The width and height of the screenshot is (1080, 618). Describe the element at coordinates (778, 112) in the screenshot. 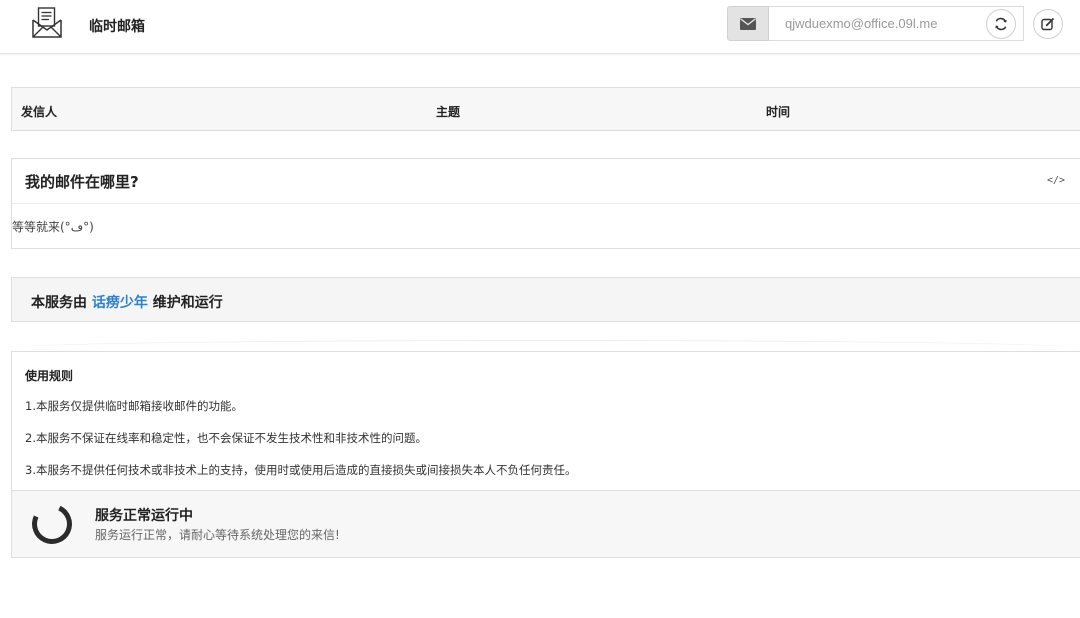

I see `column-header-time: 时间` at that location.